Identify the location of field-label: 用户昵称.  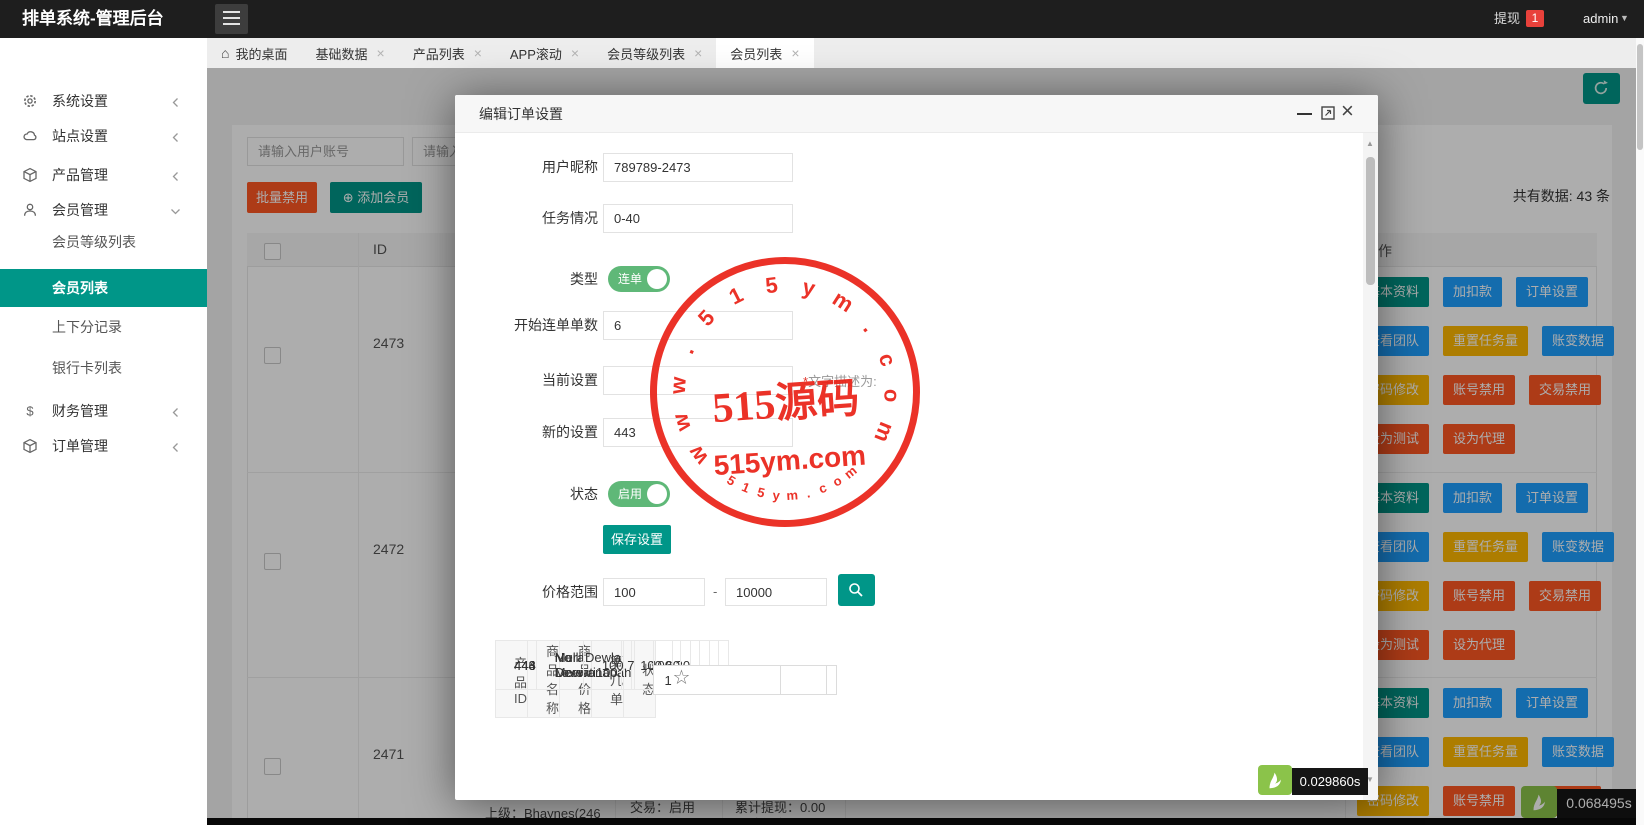
(570, 167).